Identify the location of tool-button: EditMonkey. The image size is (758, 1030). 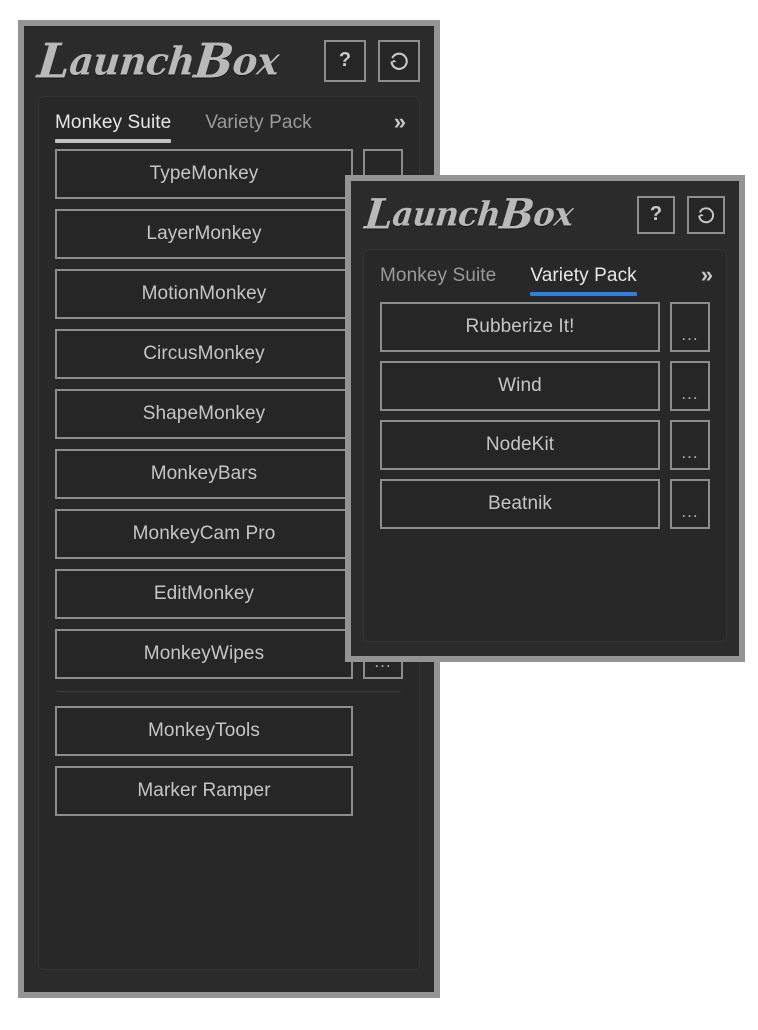
(204, 594).